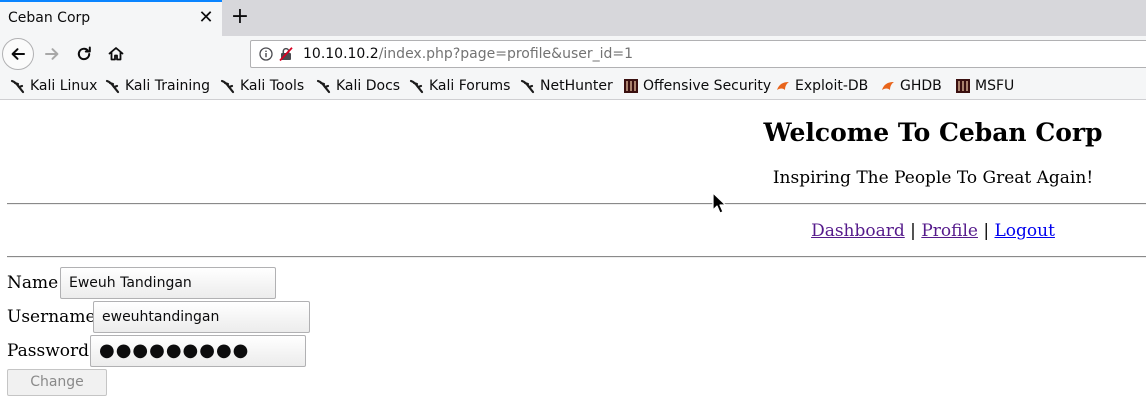 This screenshot has width=1146, height=420. I want to click on bookmark-label: MSFU, so click(995, 86).